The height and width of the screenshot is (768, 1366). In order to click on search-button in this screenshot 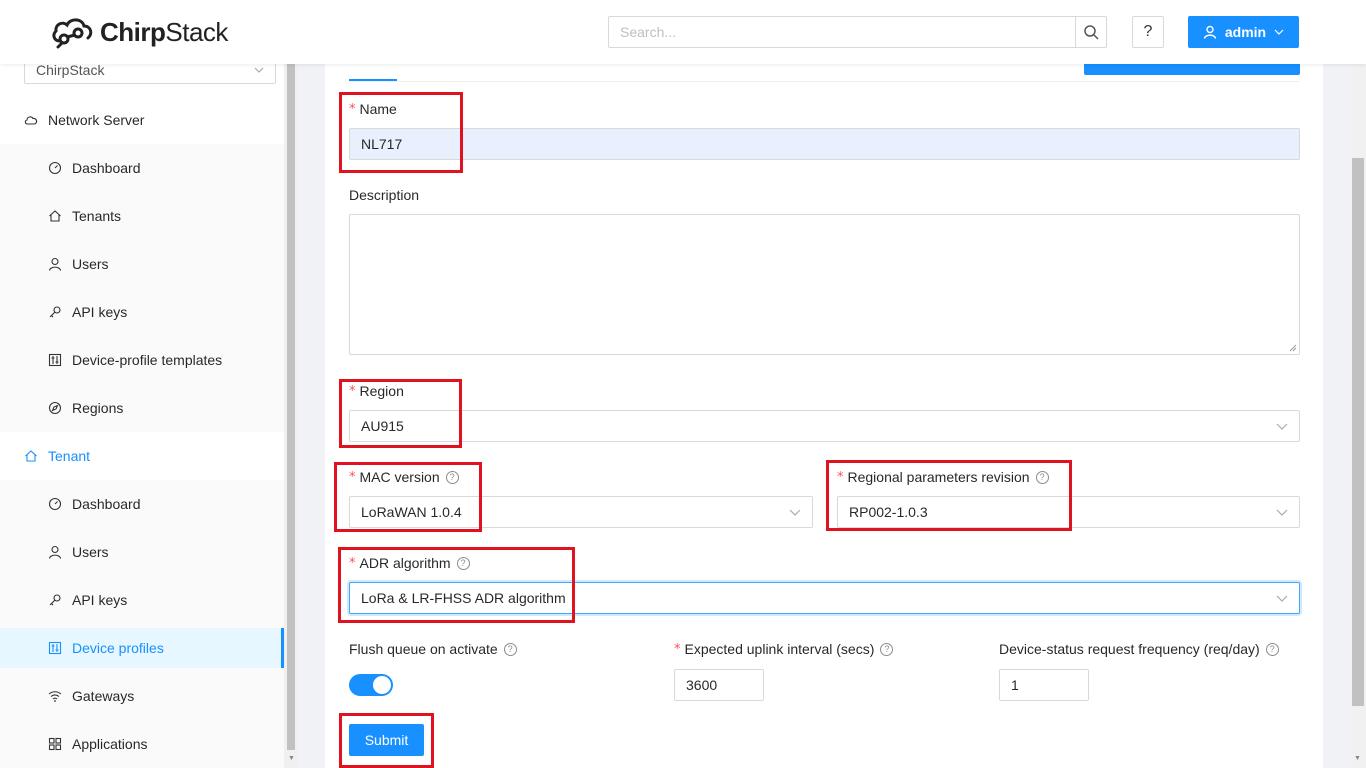, I will do `click(1091, 32)`.